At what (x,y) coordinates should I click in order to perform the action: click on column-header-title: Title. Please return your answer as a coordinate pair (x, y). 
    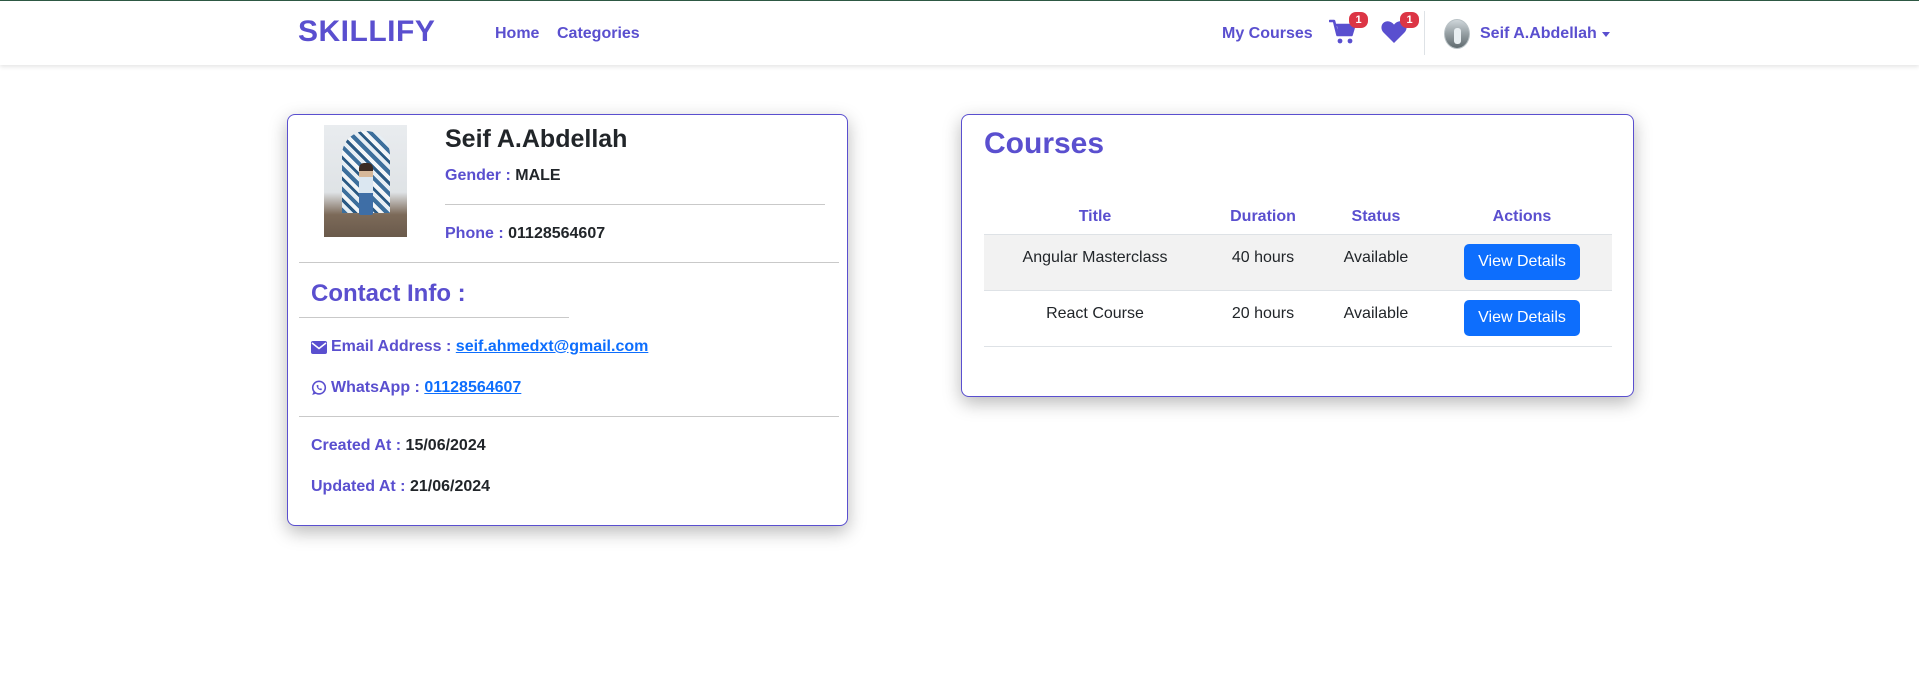
    Looking at the image, I should click on (1095, 218).